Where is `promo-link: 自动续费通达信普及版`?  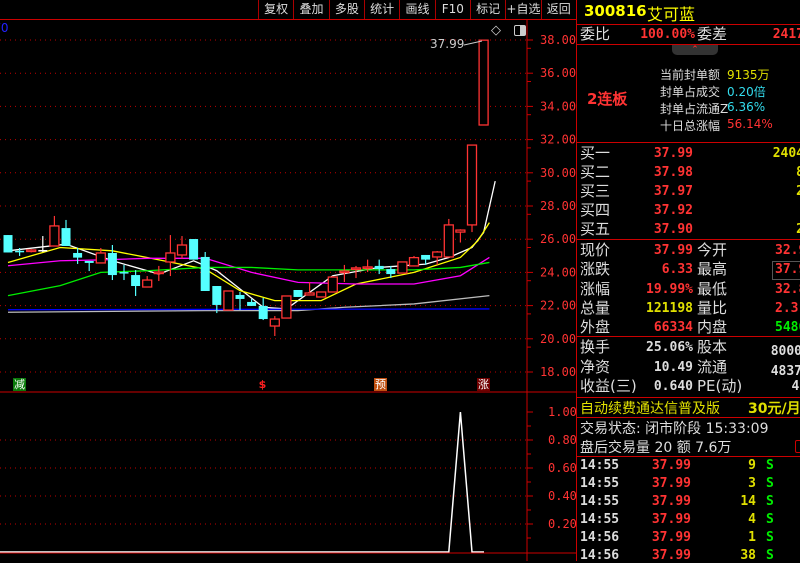 promo-link: 自动续费通达信普及版 is located at coordinates (650, 408).